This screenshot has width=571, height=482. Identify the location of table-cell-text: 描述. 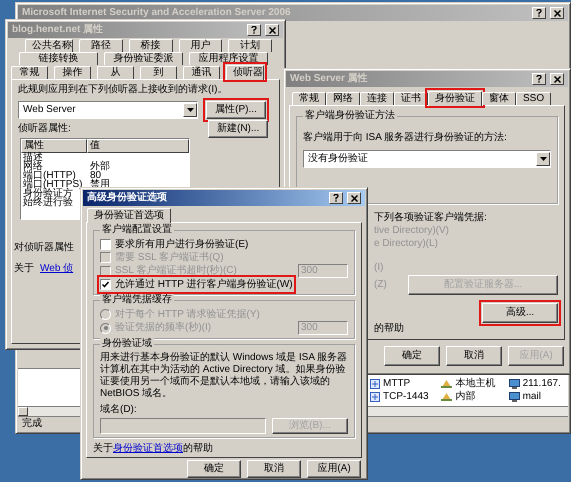
(33, 157).